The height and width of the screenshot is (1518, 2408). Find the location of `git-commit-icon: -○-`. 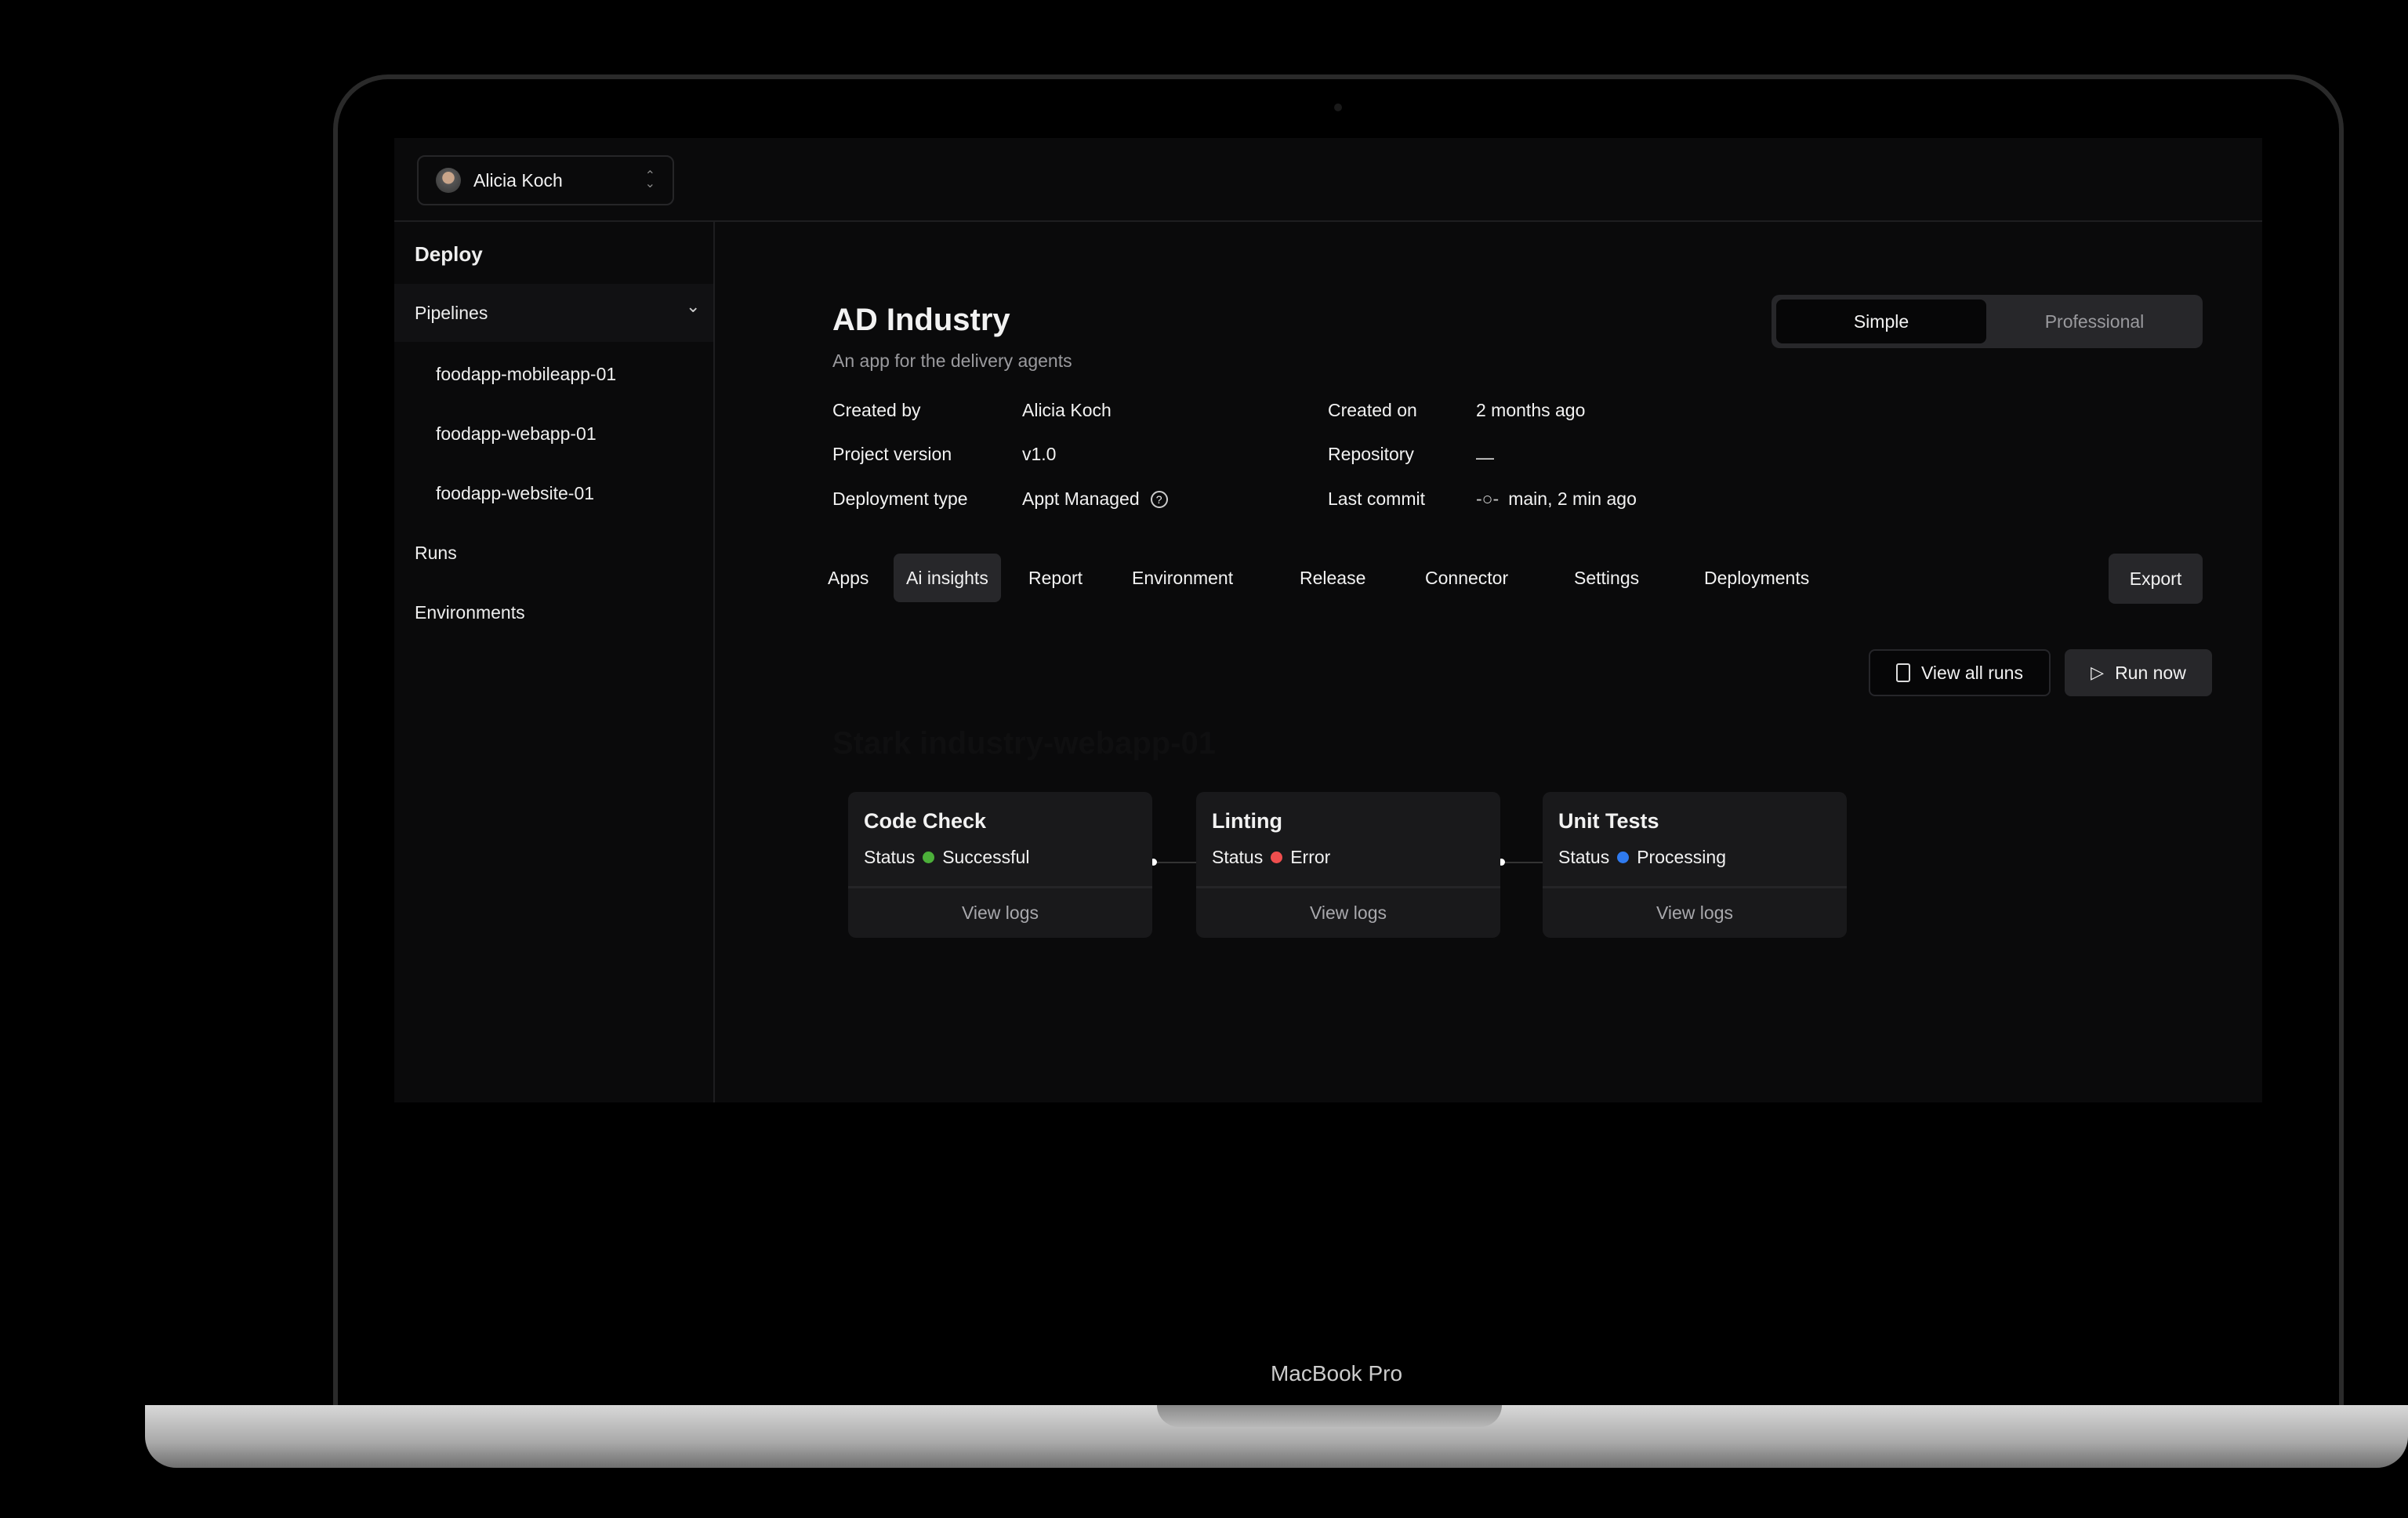

git-commit-icon: -○- is located at coordinates (1488, 498).